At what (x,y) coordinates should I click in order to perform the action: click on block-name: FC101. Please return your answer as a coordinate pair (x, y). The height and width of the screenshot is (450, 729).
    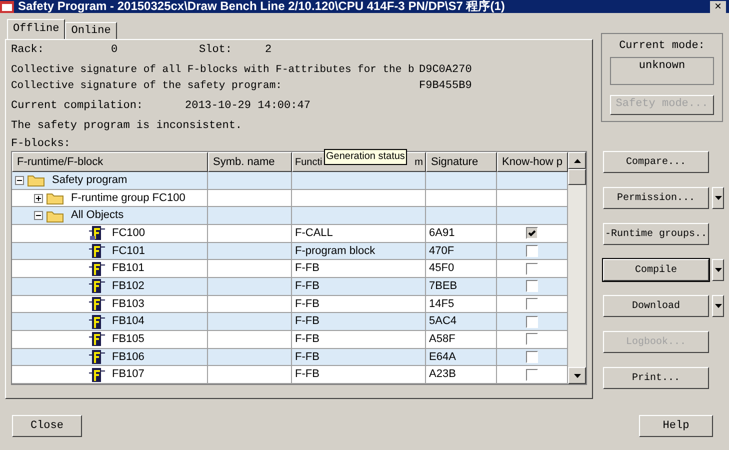
    Looking at the image, I should click on (129, 251).